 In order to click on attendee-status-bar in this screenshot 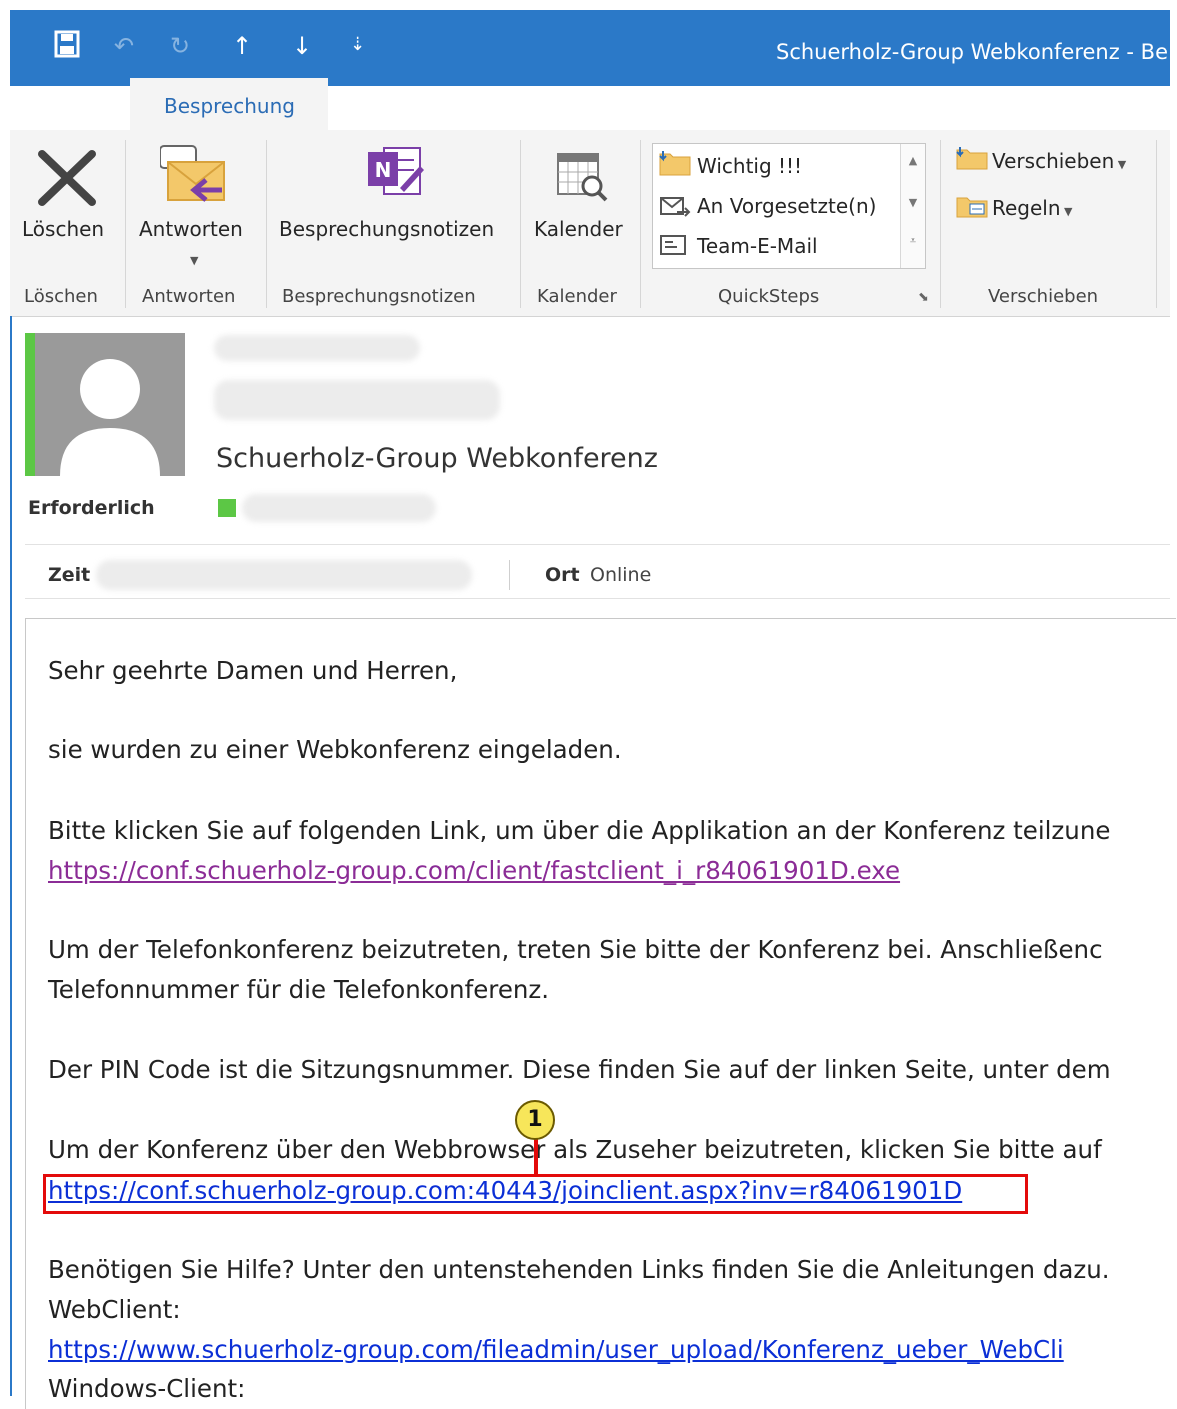, I will do `click(30, 404)`.